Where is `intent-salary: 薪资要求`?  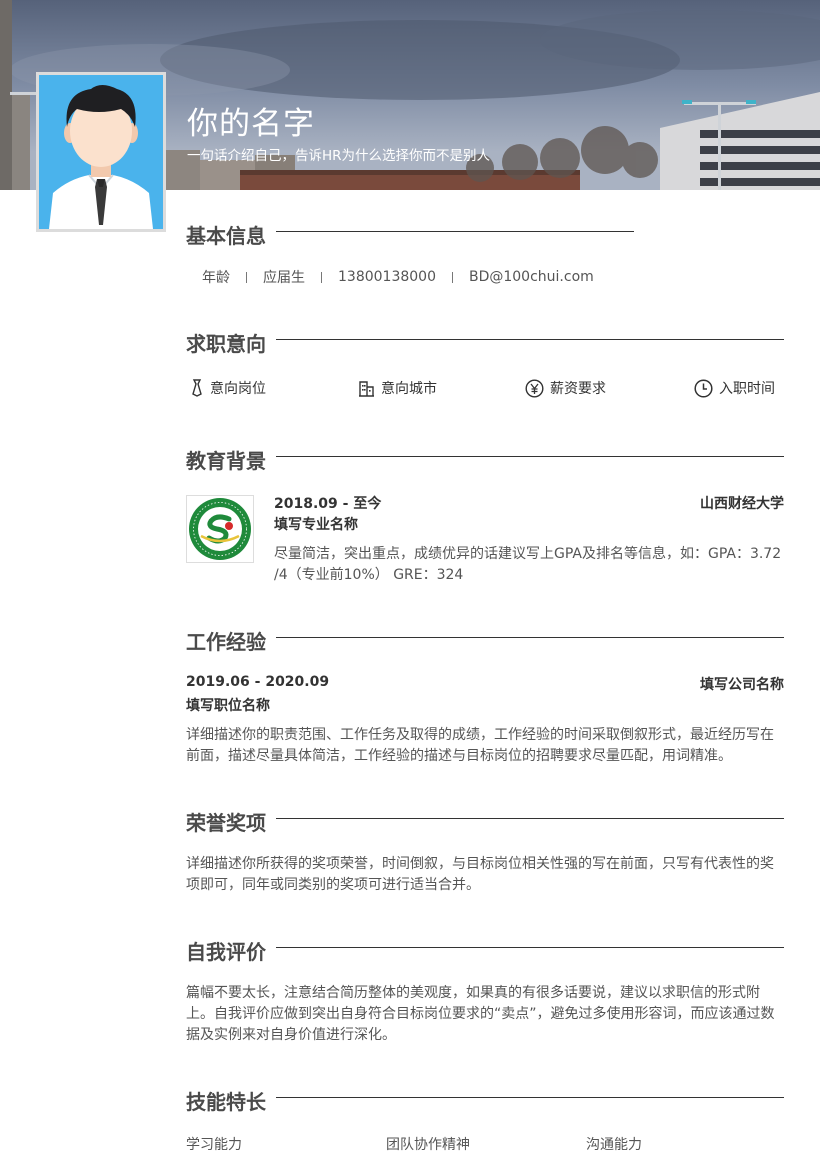
intent-salary: 薪资要求 is located at coordinates (565, 388).